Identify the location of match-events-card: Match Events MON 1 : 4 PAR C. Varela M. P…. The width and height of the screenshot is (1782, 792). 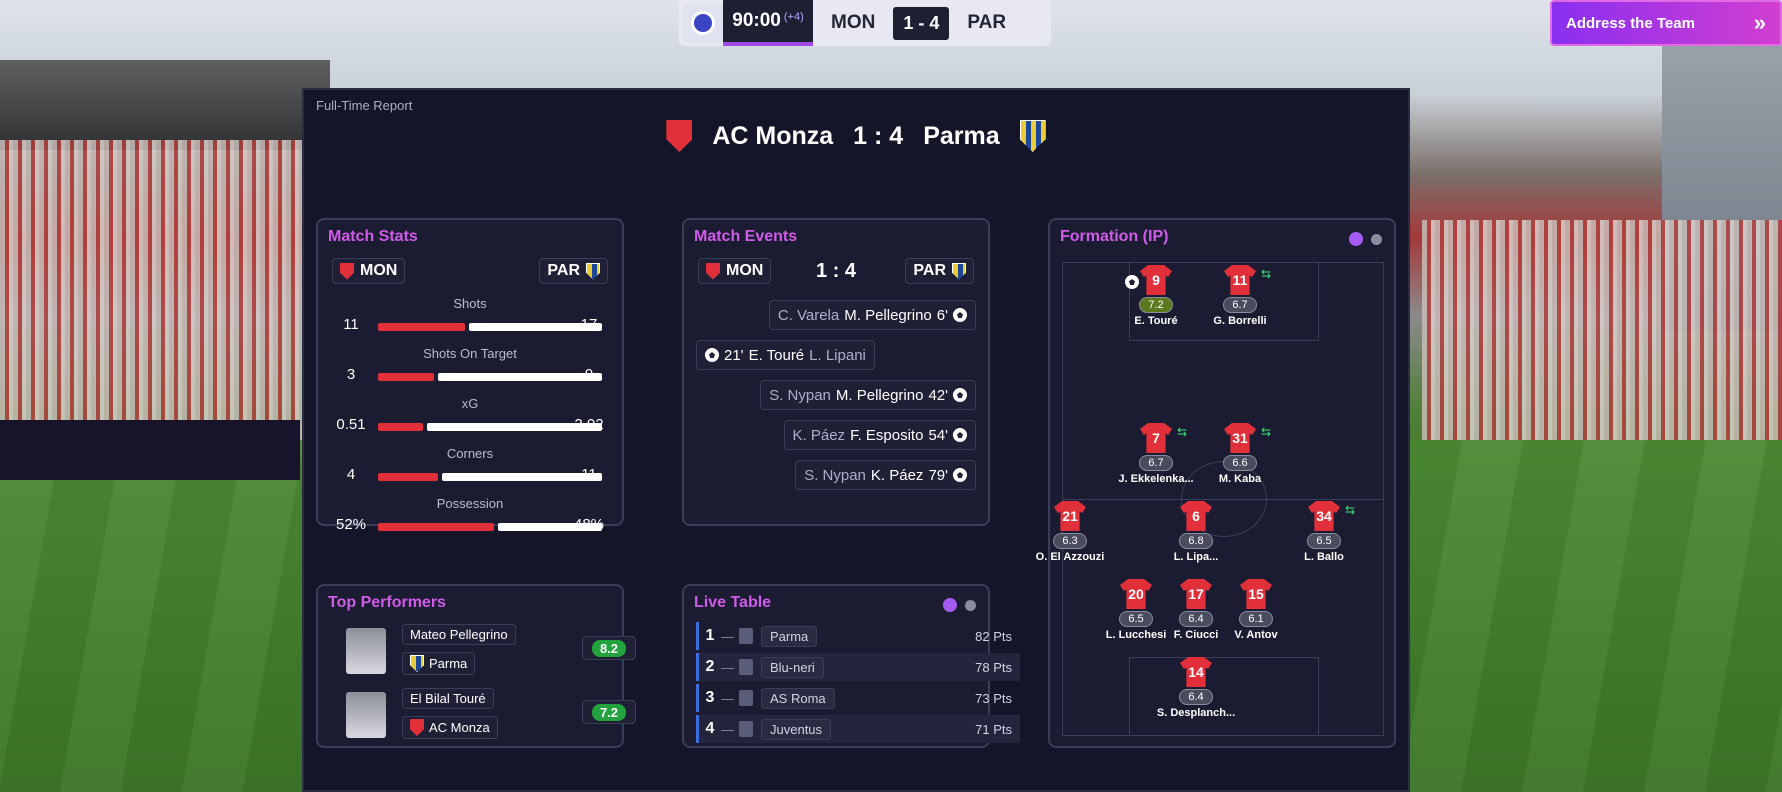
(836, 372).